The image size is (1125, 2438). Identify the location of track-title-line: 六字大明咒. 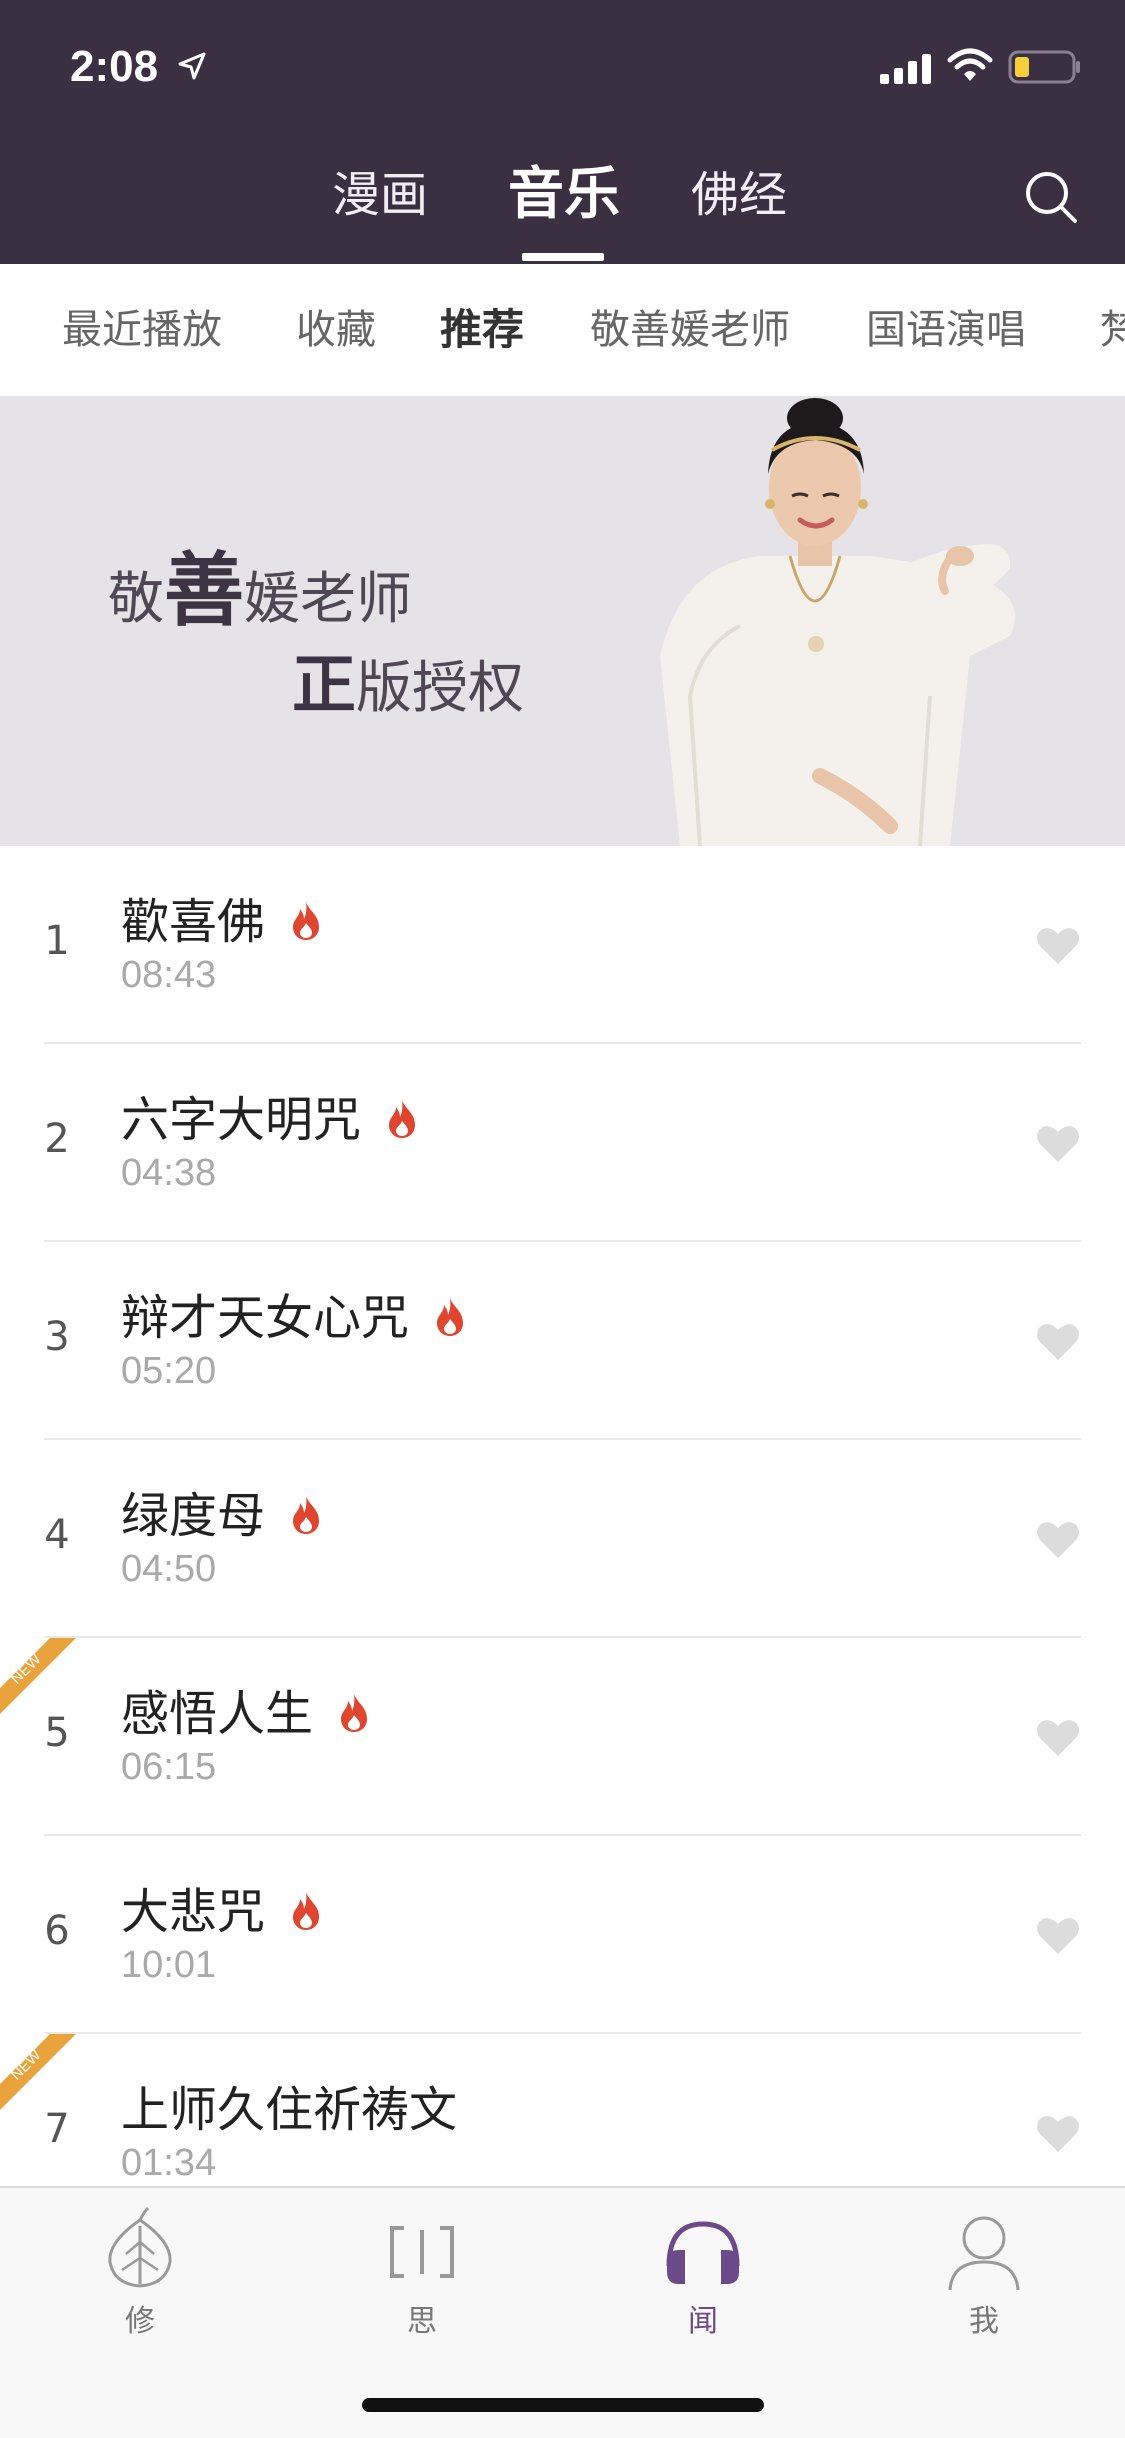
(269, 1115).